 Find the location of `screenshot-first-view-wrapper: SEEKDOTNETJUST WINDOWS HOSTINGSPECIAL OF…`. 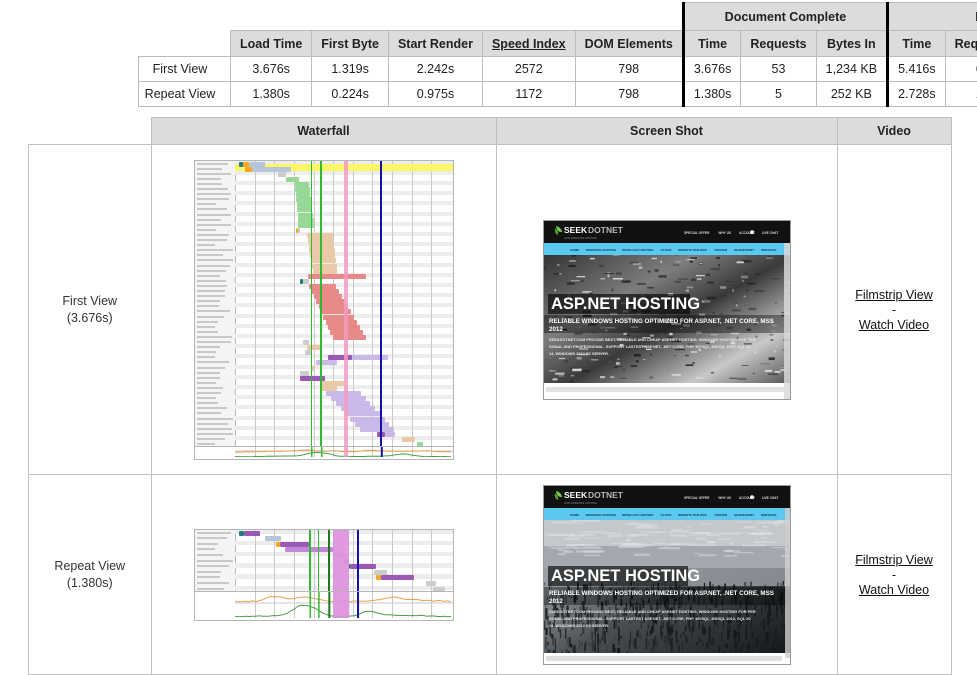

screenshot-first-view-wrapper: SEEKDOTNETJUST WINDOWS HOSTINGSPECIAL OF… is located at coordinates (667, 310).